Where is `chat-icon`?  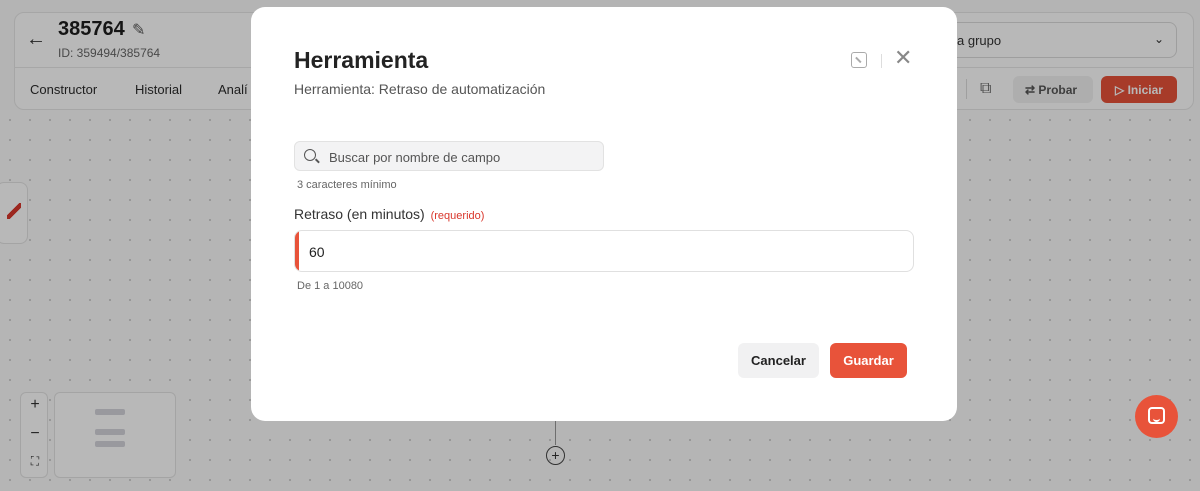 chat-icon is located at coordinates (1156, 415).